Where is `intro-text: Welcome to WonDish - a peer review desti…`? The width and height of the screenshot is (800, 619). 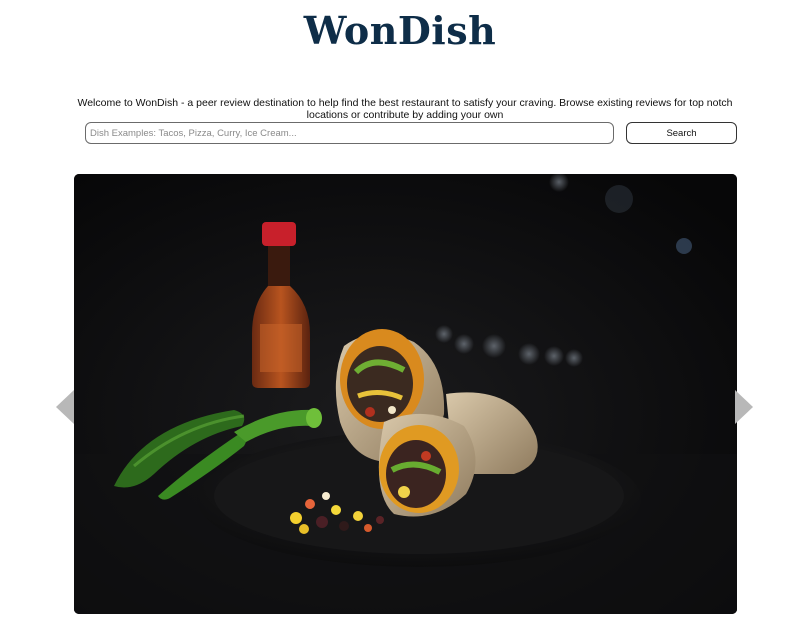 intro-text: Welcome to WonDish - a peer review desti… is located at coordinates (405, 108).